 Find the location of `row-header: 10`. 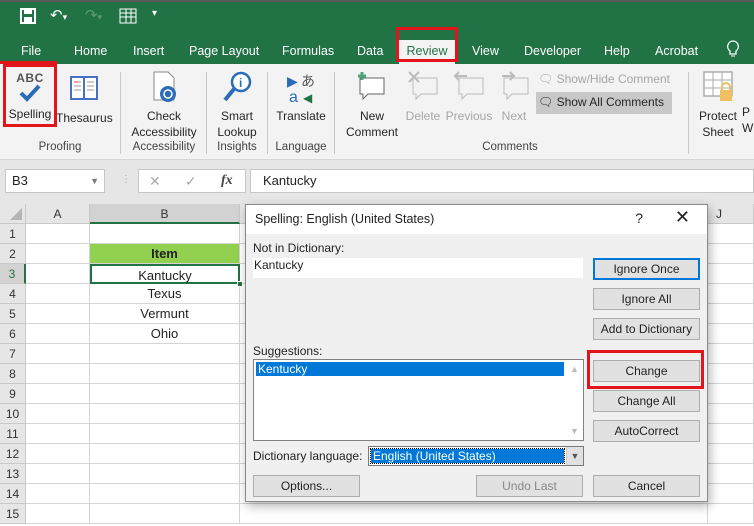

row-header: 10 is located at coordinates (13, 414).